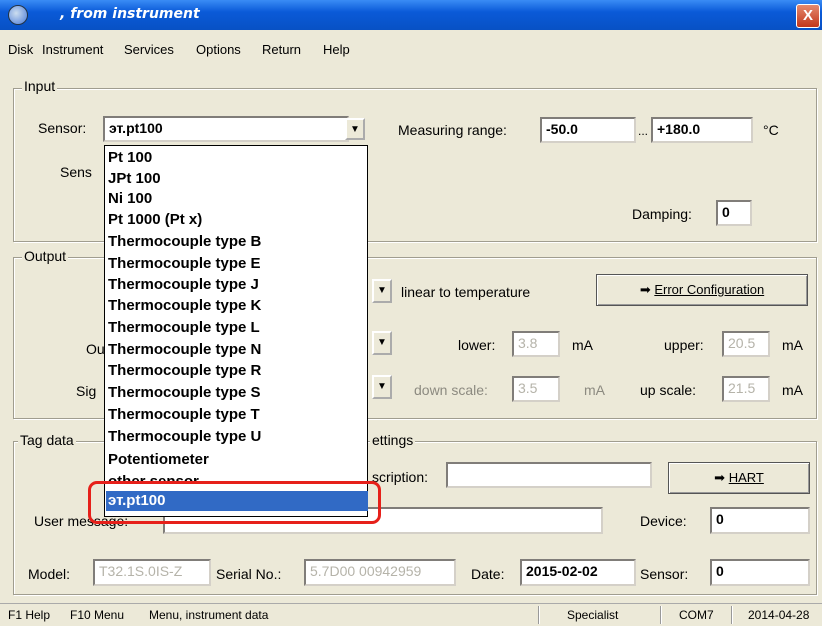 The width and height of the screenshot is (822, 626). I want to click on dropdown-item-tc-b: Thermocouple type B, so click(184, 241).